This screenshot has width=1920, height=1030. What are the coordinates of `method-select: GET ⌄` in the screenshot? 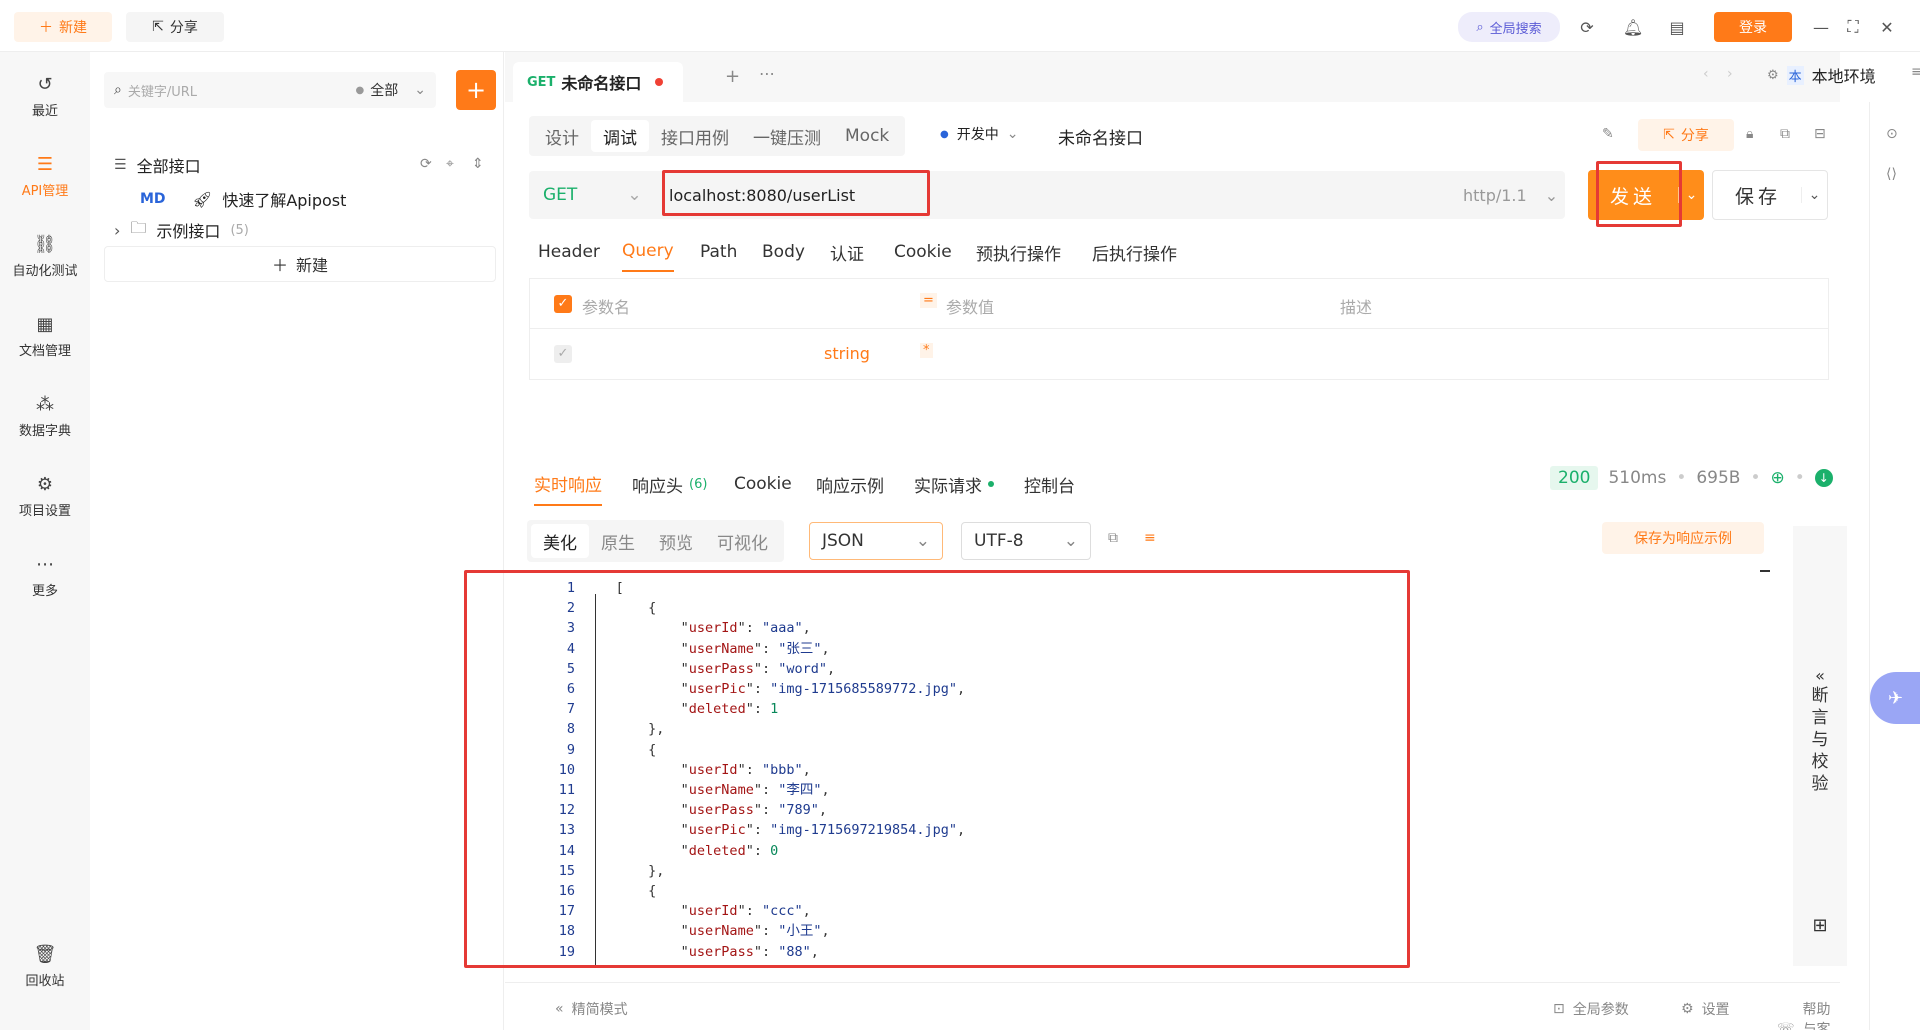 It's located at (592, 195).